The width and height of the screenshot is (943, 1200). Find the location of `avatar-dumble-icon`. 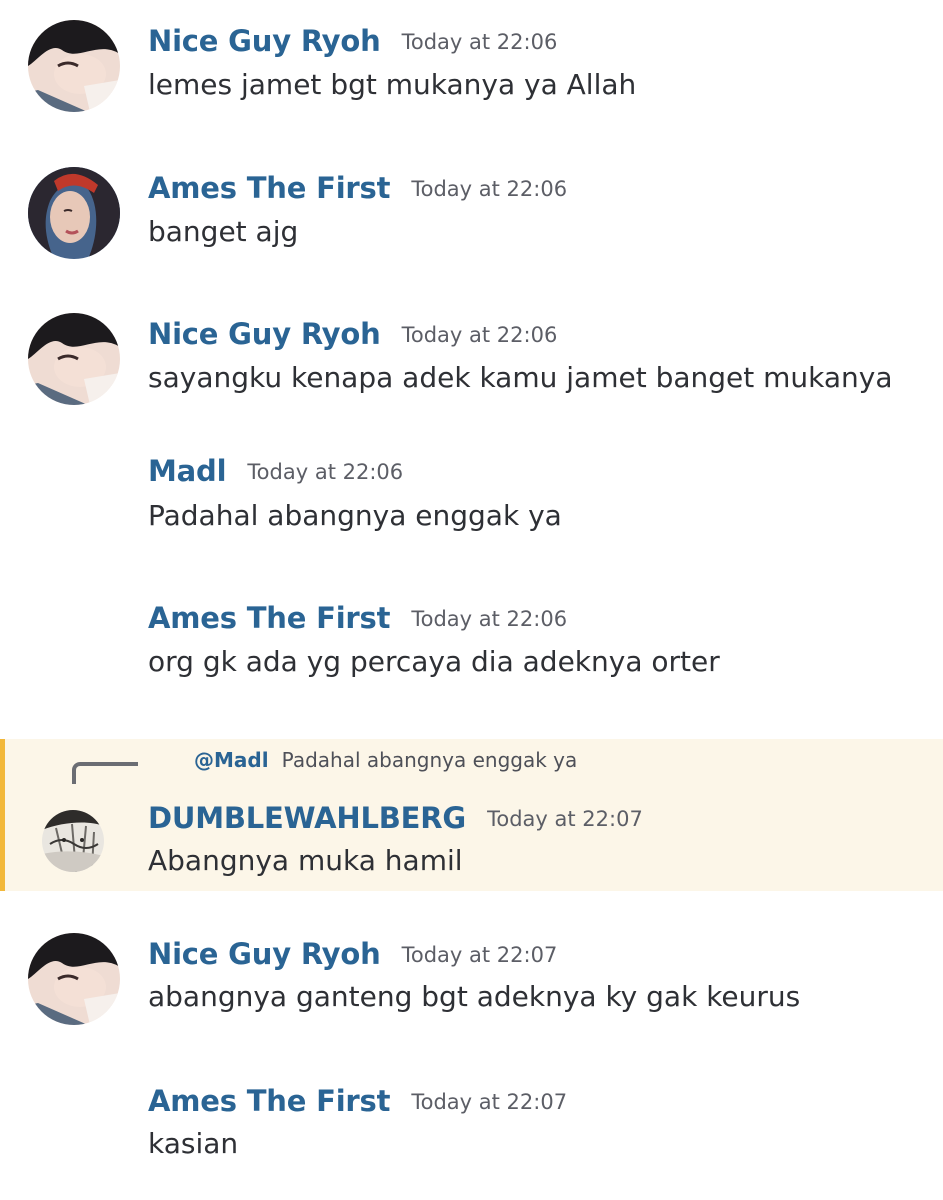

avatar-dumble-icon is located at coordinates (73, 841).